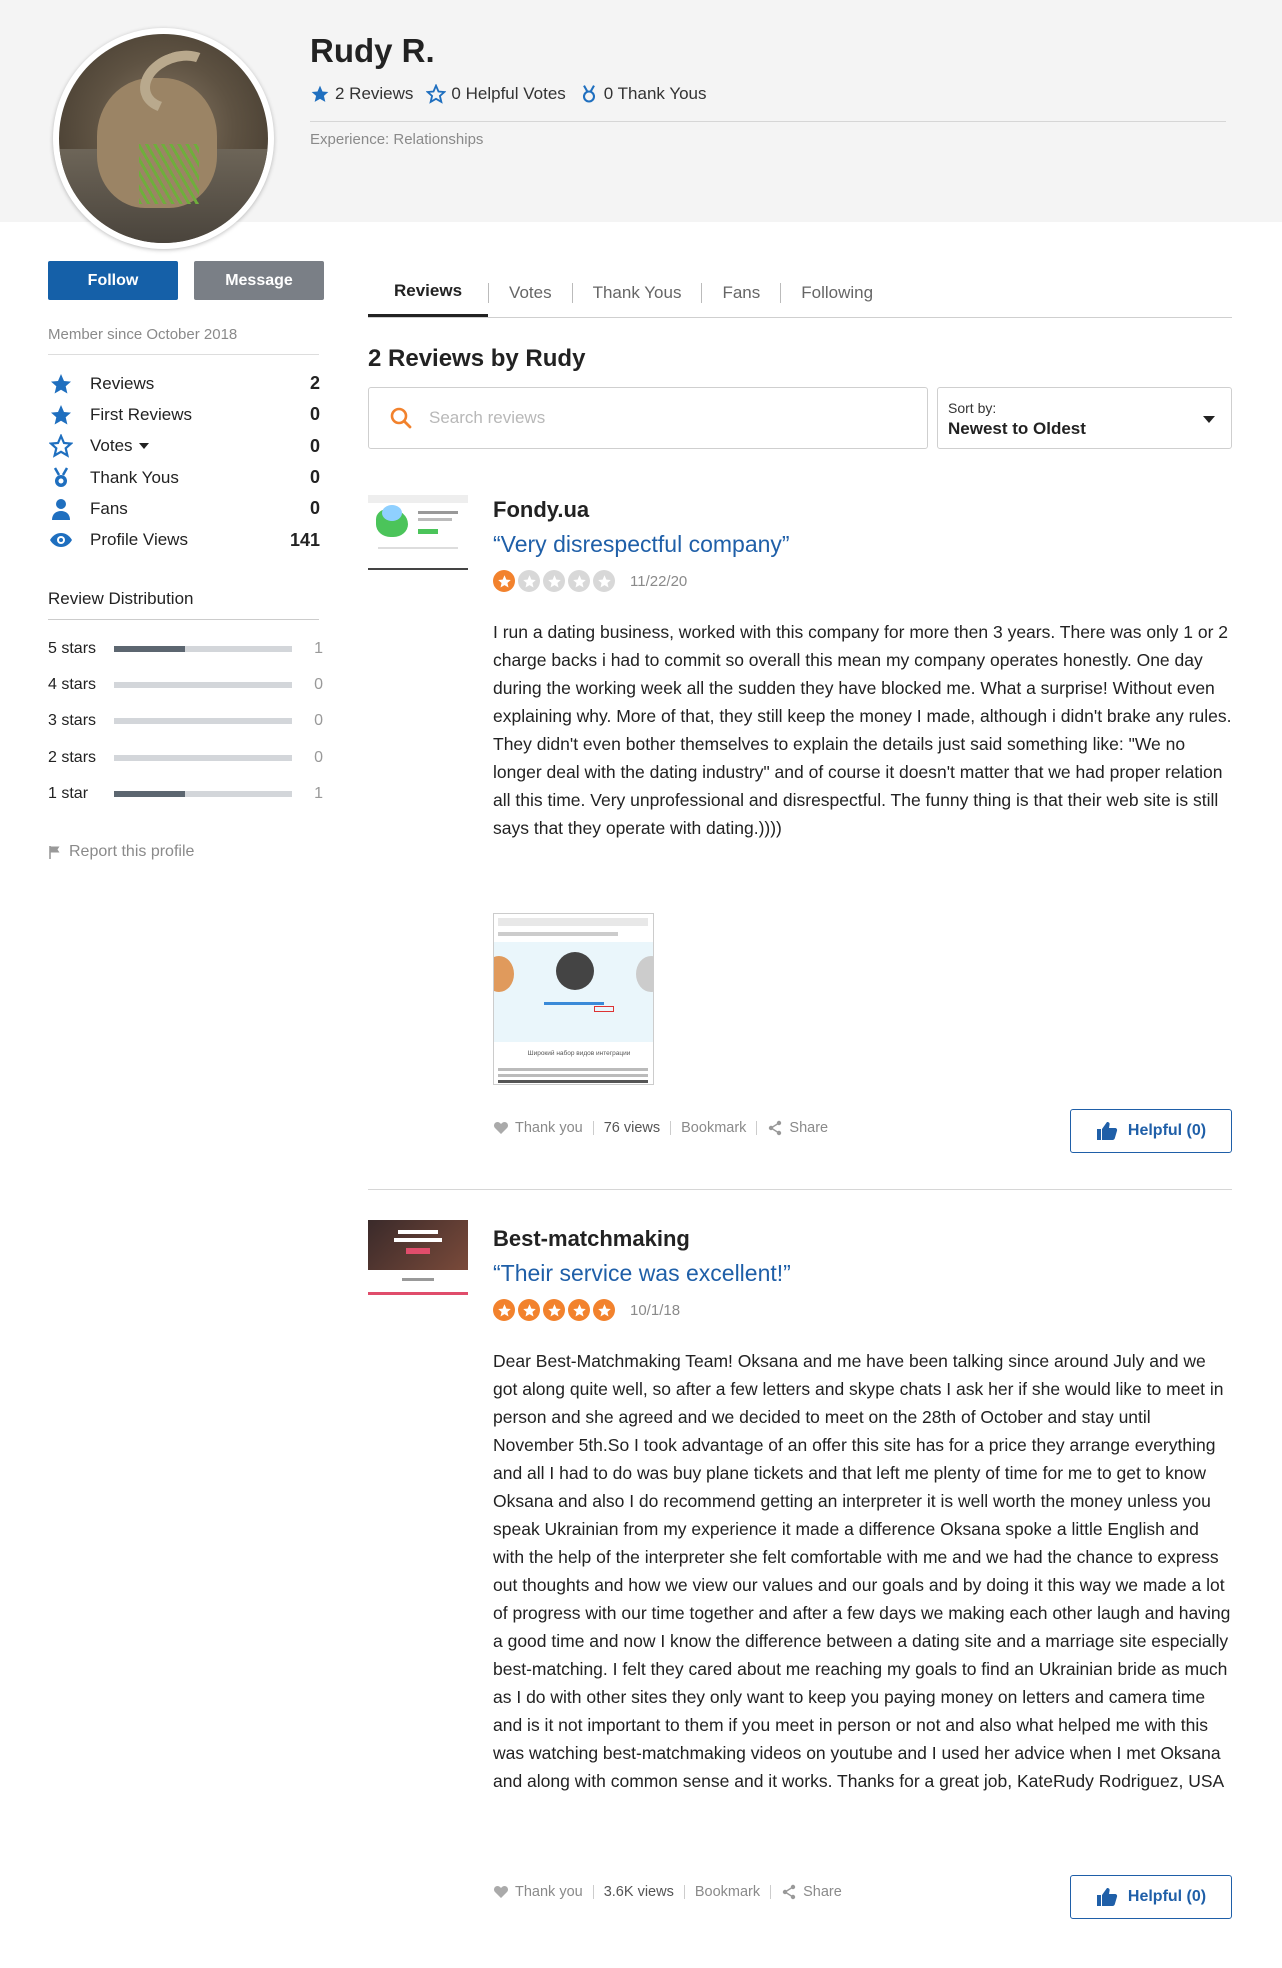 The image size is (1282, 1968). I want to click on tab-following: Following, so click(837, 292).